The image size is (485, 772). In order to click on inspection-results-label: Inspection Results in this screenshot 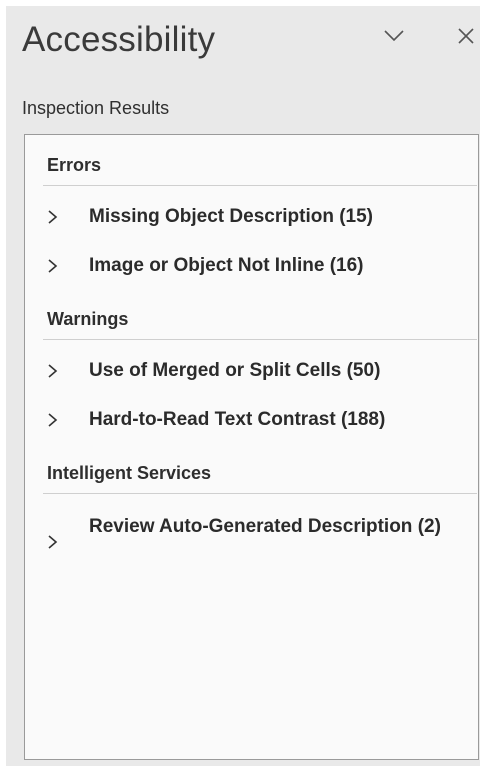, I will do `click(96, 108)`.